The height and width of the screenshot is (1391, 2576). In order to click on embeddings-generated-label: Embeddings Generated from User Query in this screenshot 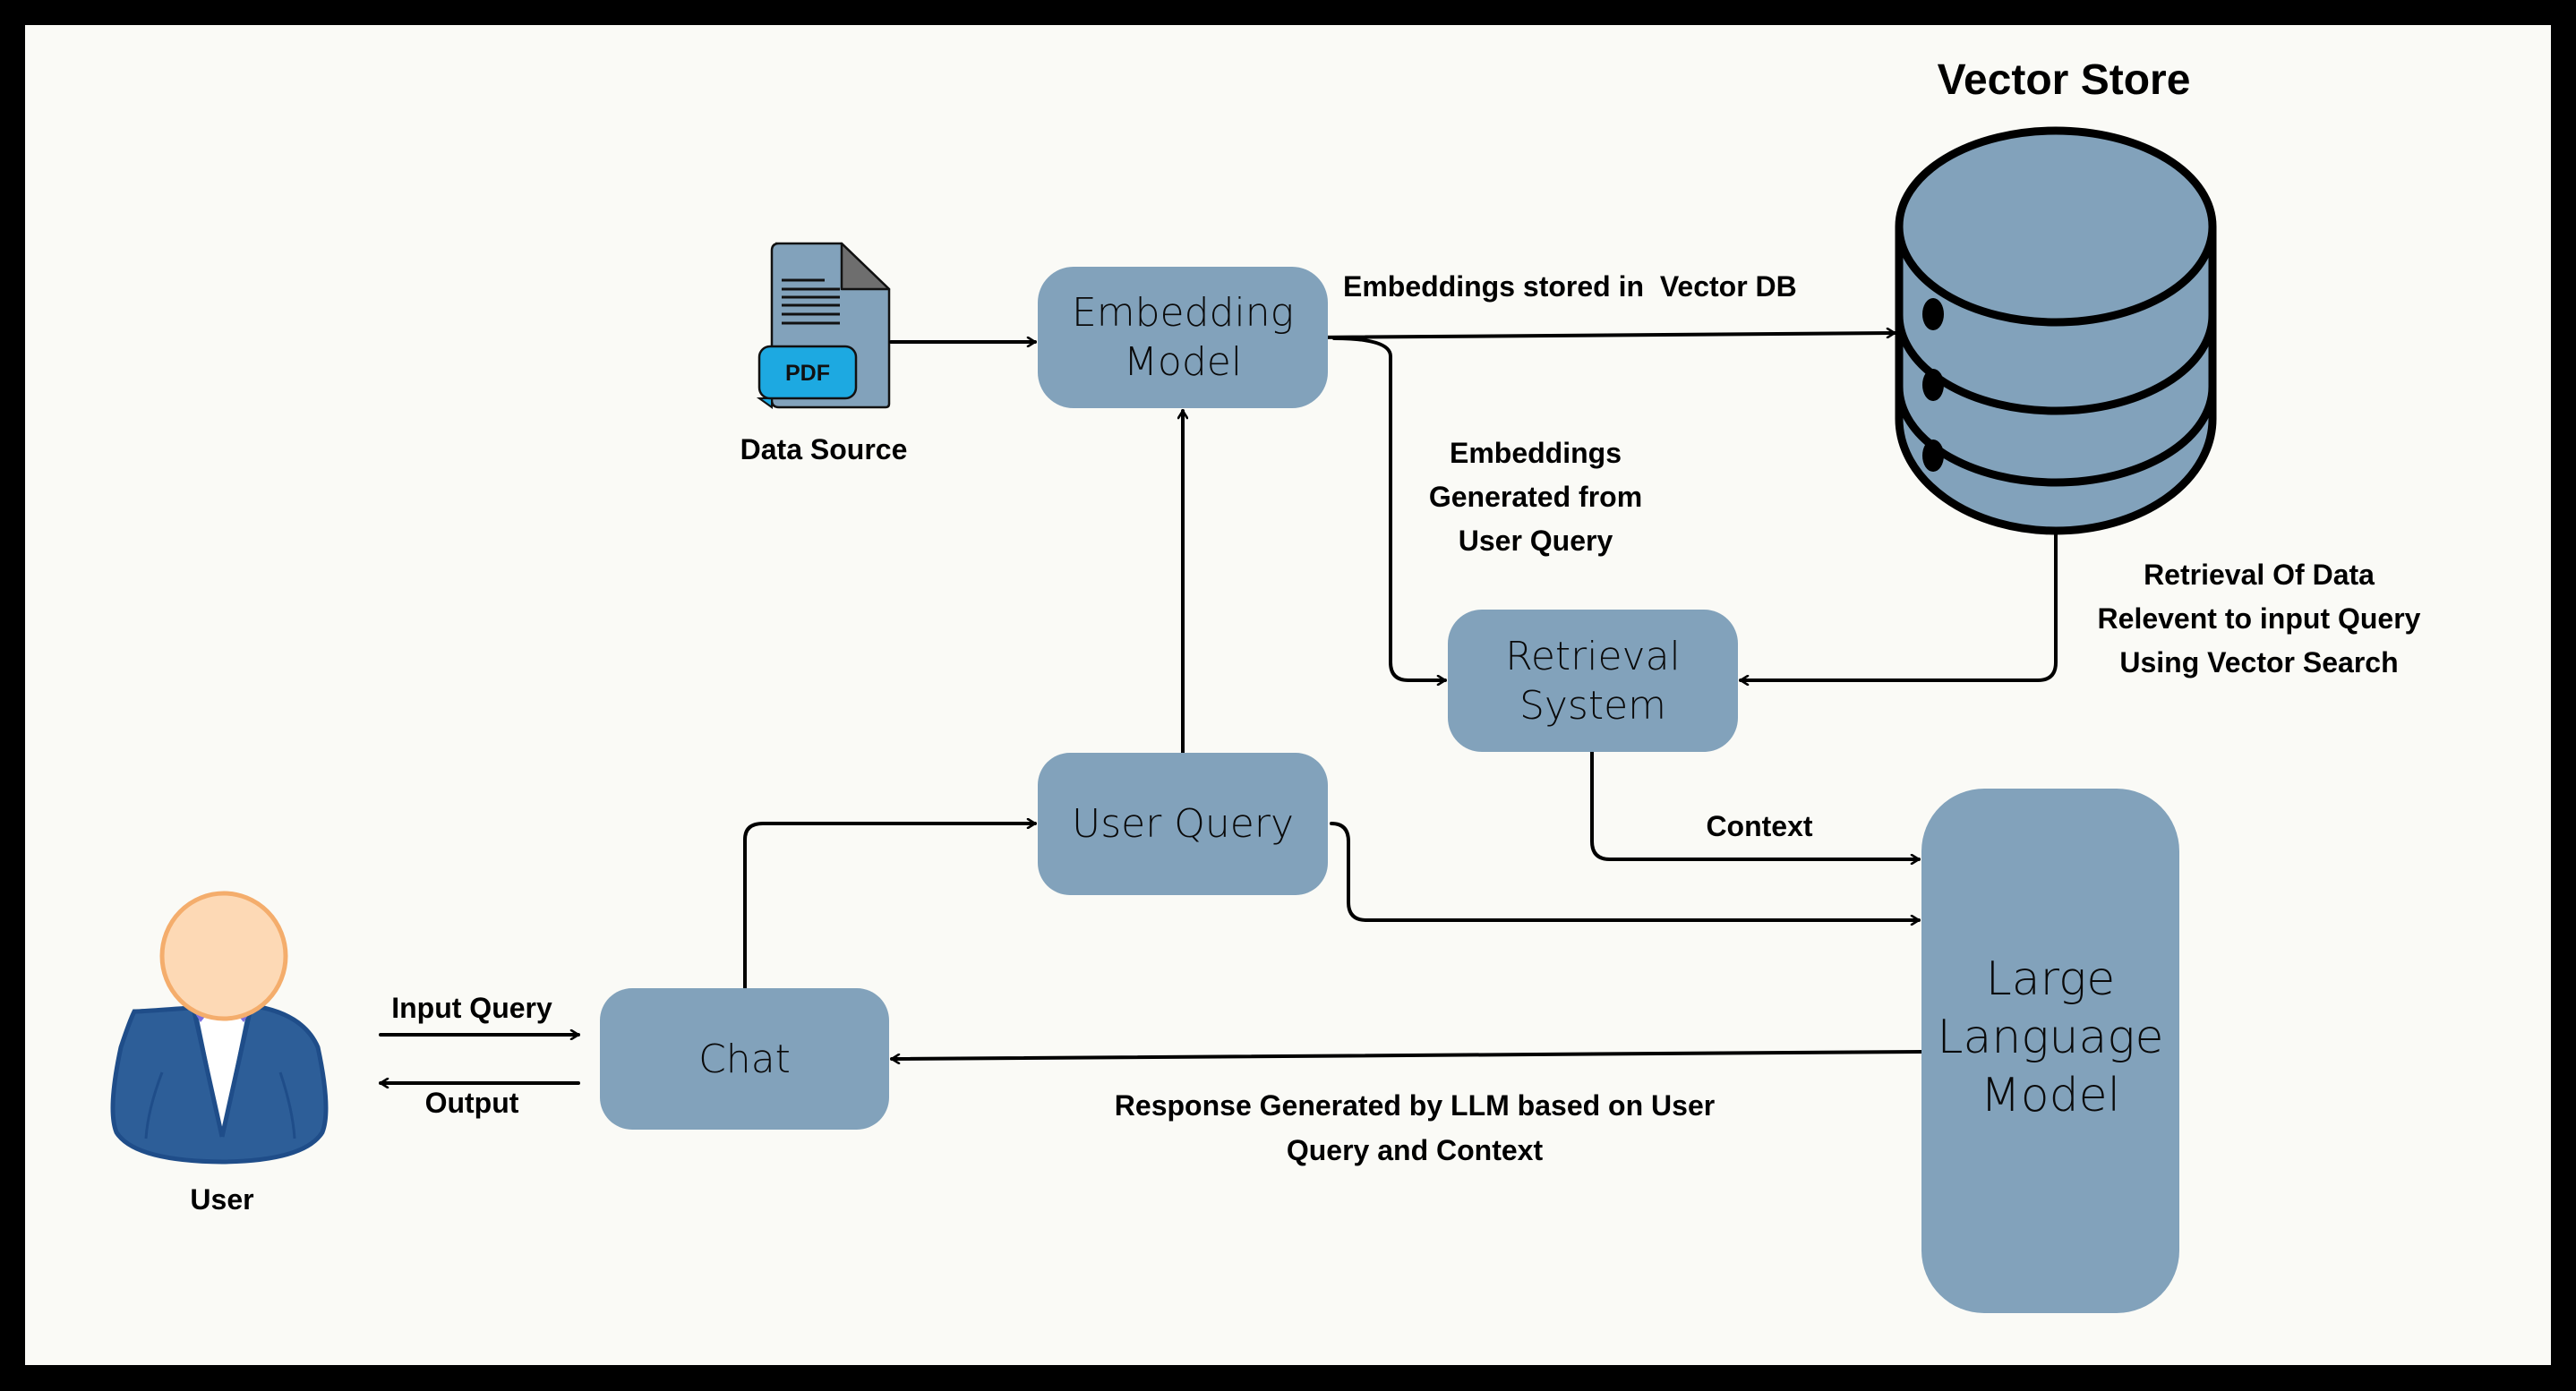, I will do `click(1535, 497)`.